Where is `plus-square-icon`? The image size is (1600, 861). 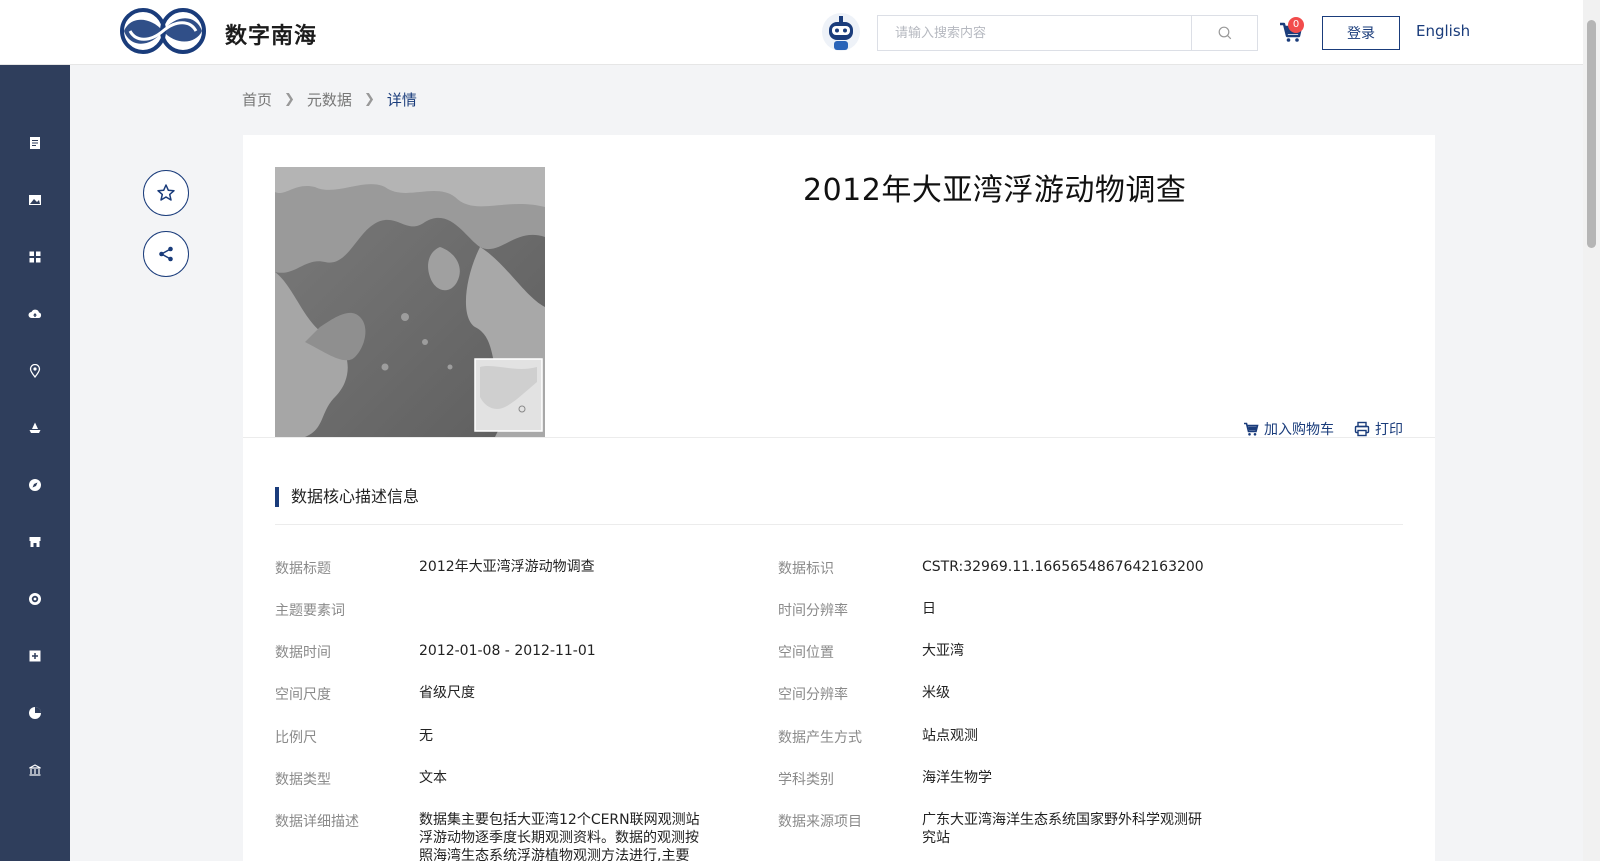 plus-square-icon is located at coordinates (35, 656).